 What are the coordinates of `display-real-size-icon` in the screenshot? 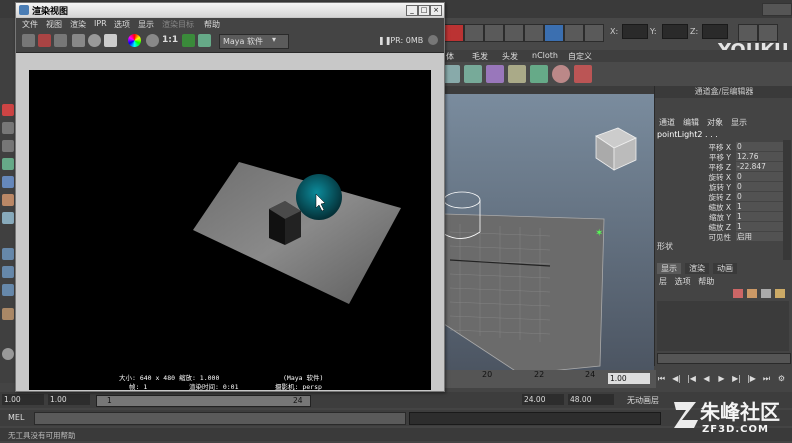 It's located at (188, 40).